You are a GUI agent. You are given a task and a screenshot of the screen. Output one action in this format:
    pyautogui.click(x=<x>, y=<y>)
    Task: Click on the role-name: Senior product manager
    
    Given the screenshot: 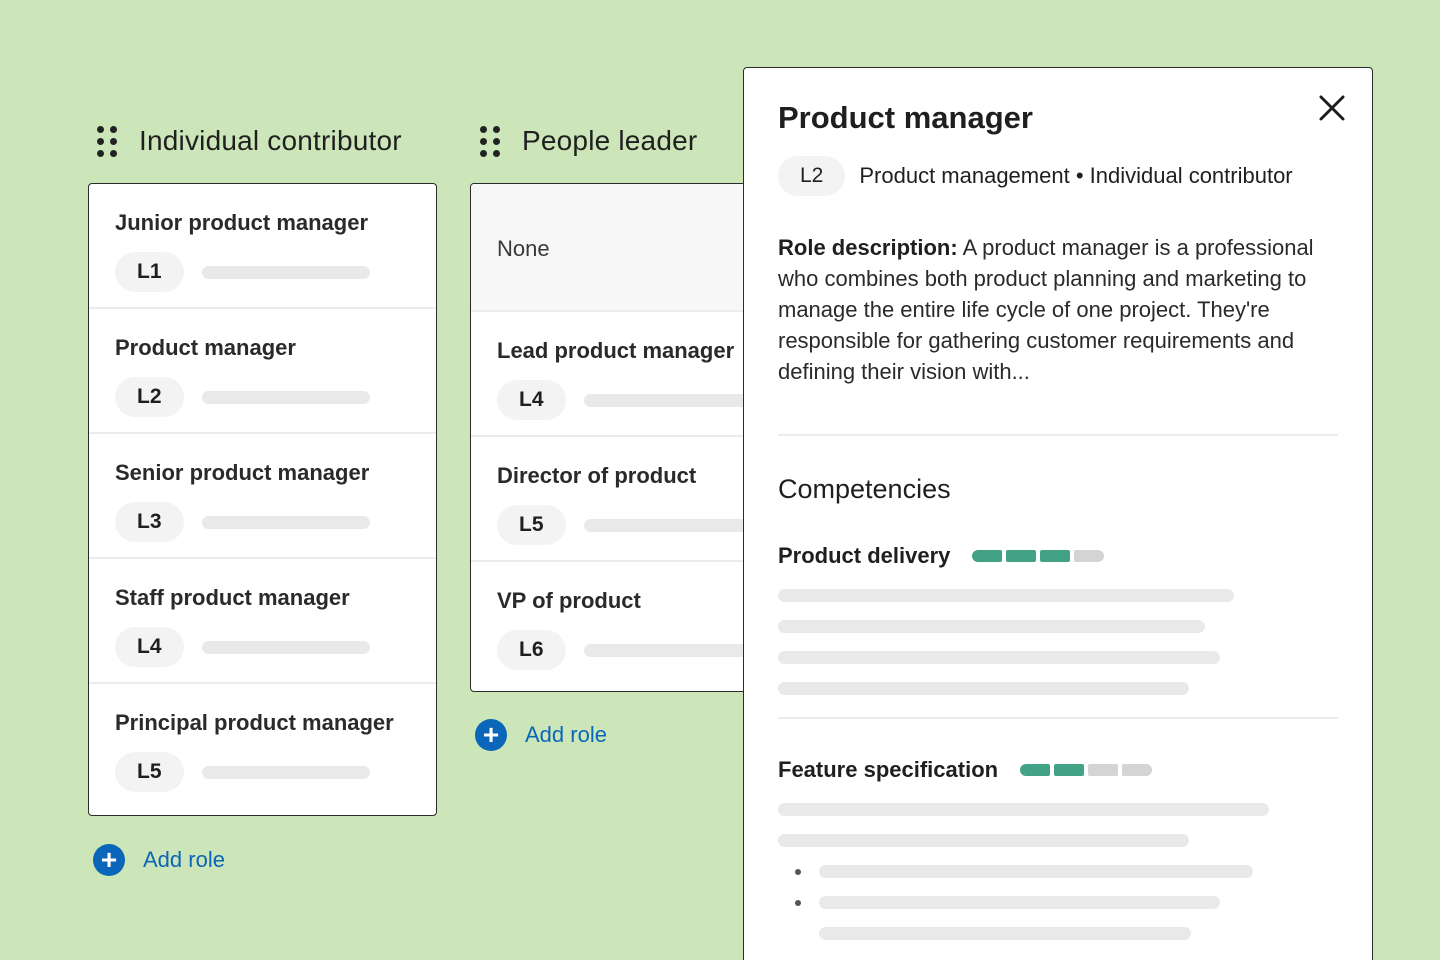 What is the action you would take?
    pyautogui.click(x=242, y=472)
    